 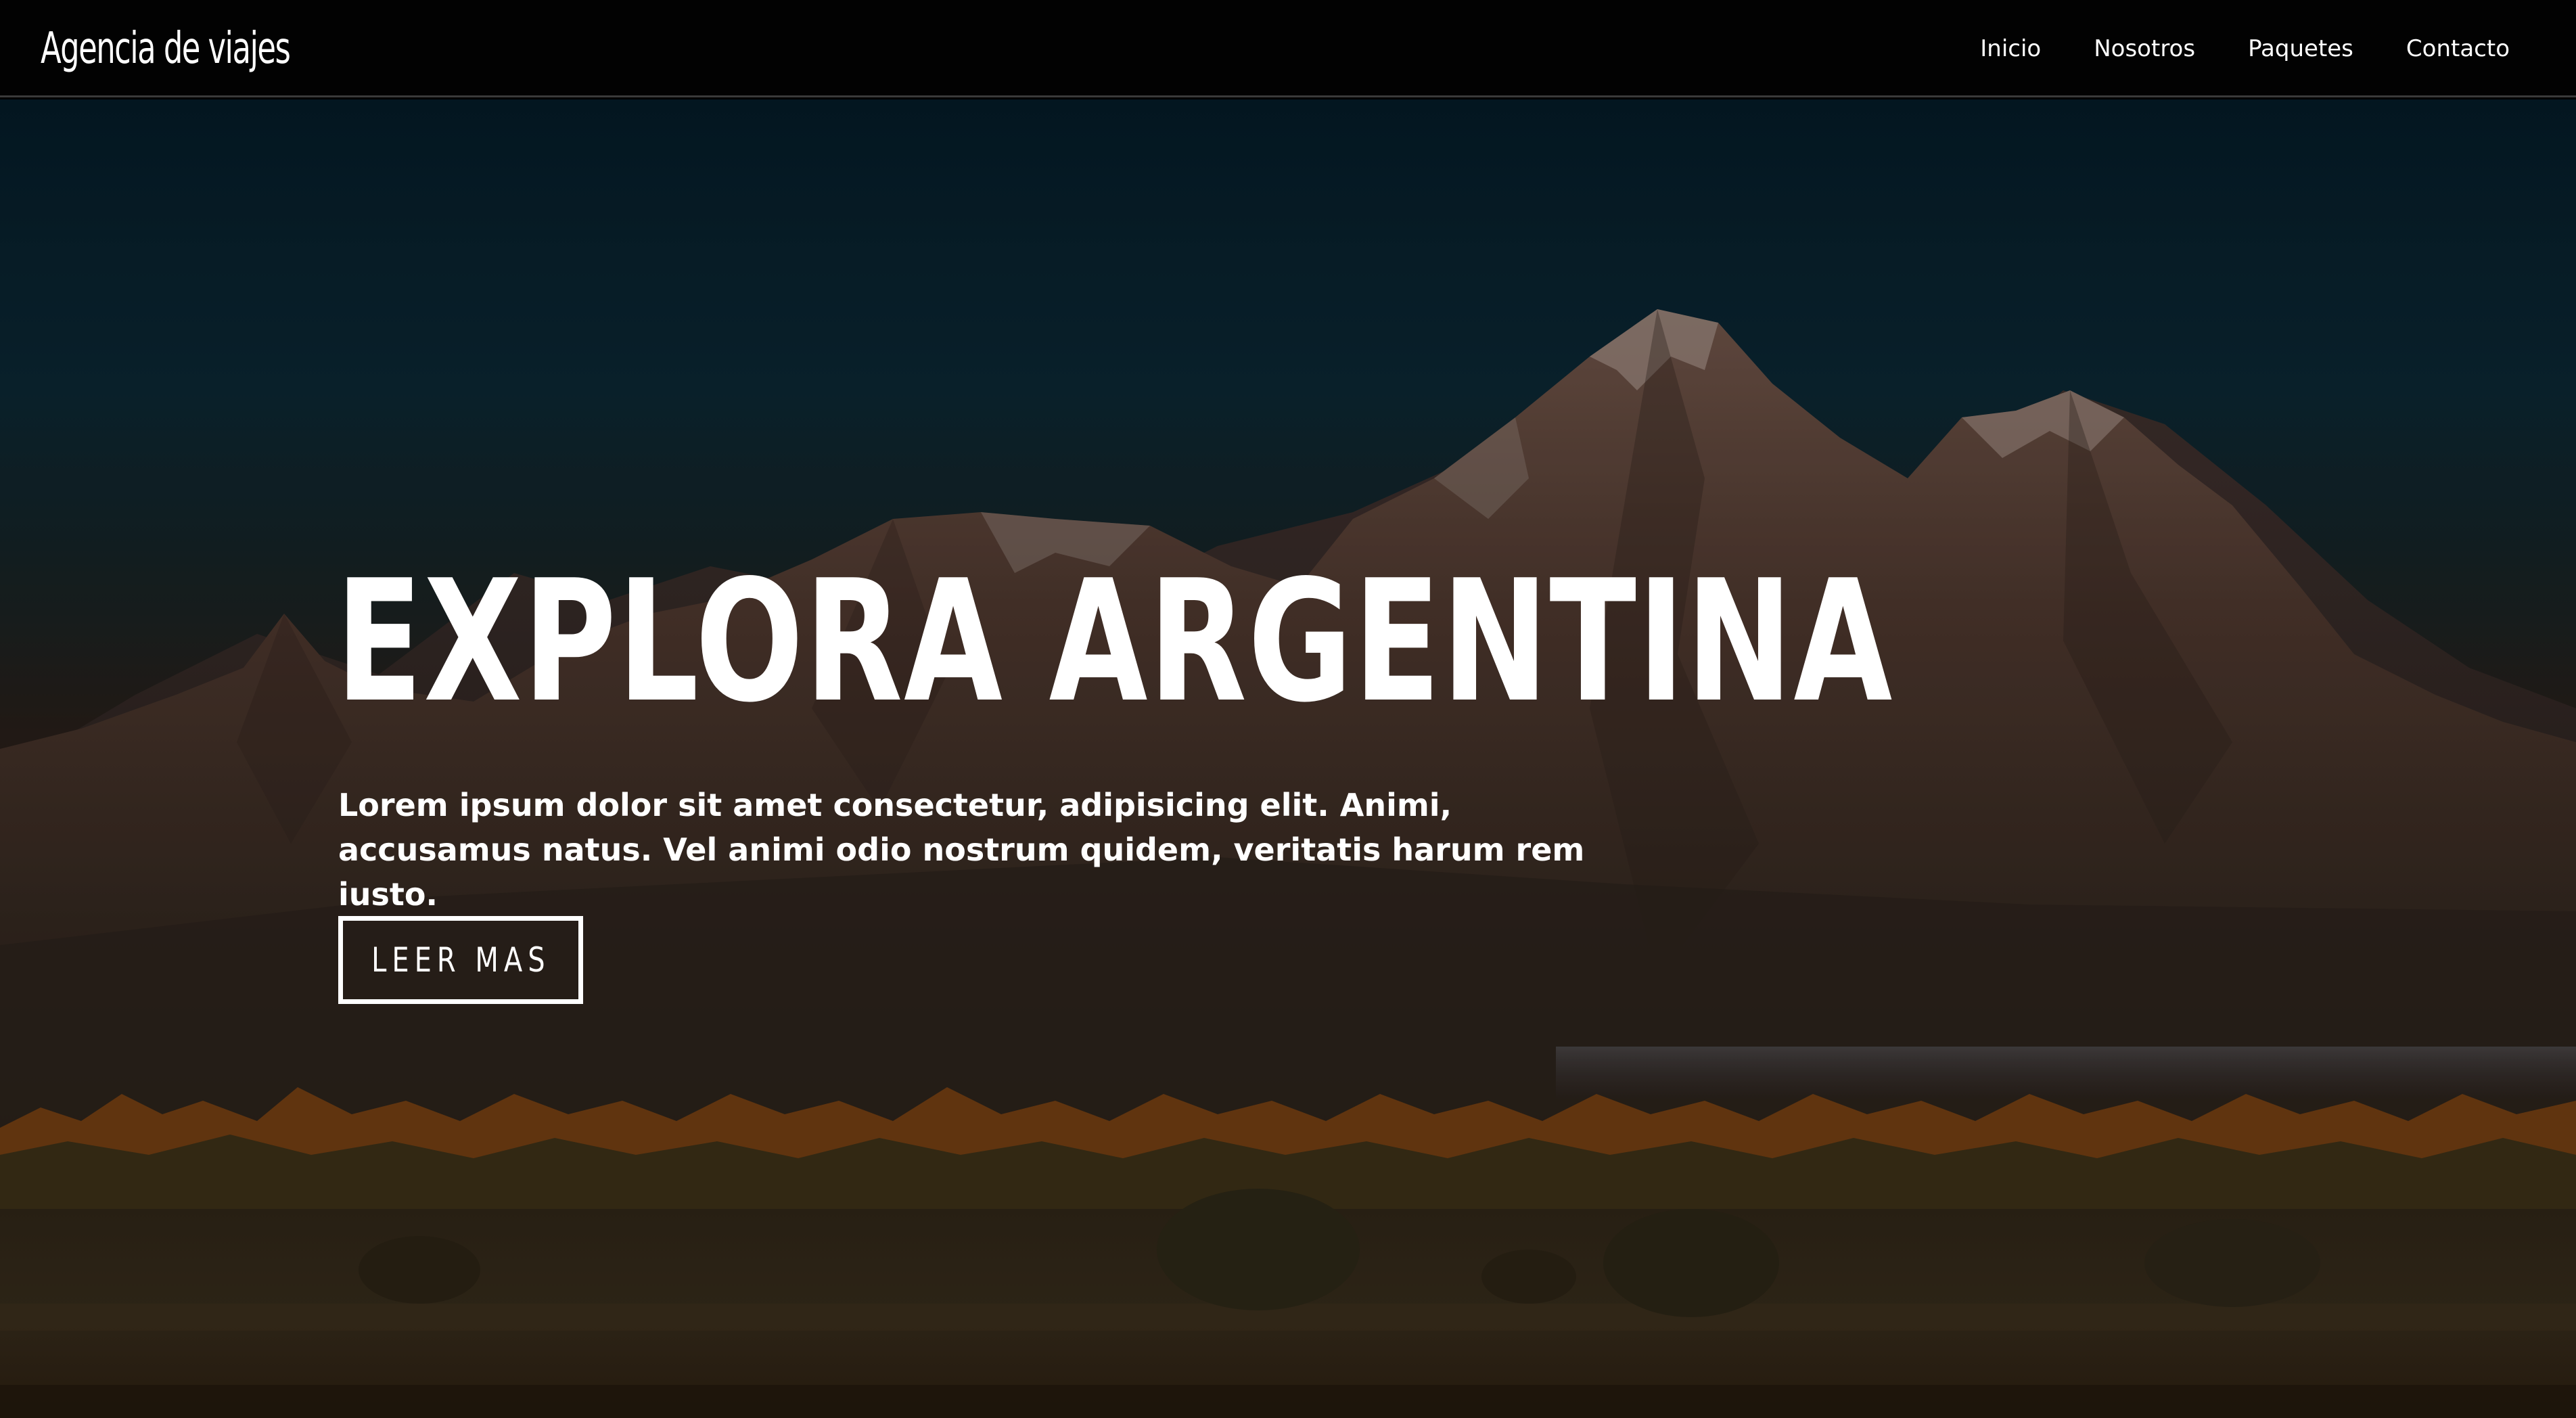 I want to click on nav-link-contacto: Contacto, so click(x=2458, y=48).